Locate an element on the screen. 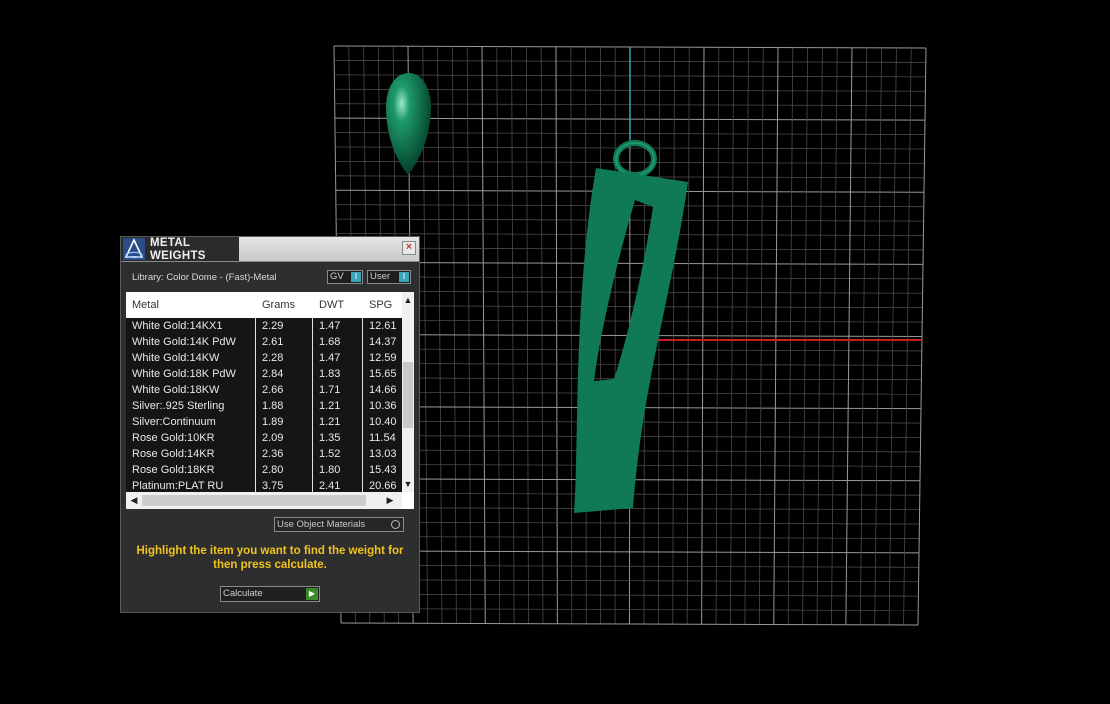  teardrop-model is located at coordinates (408, 124).